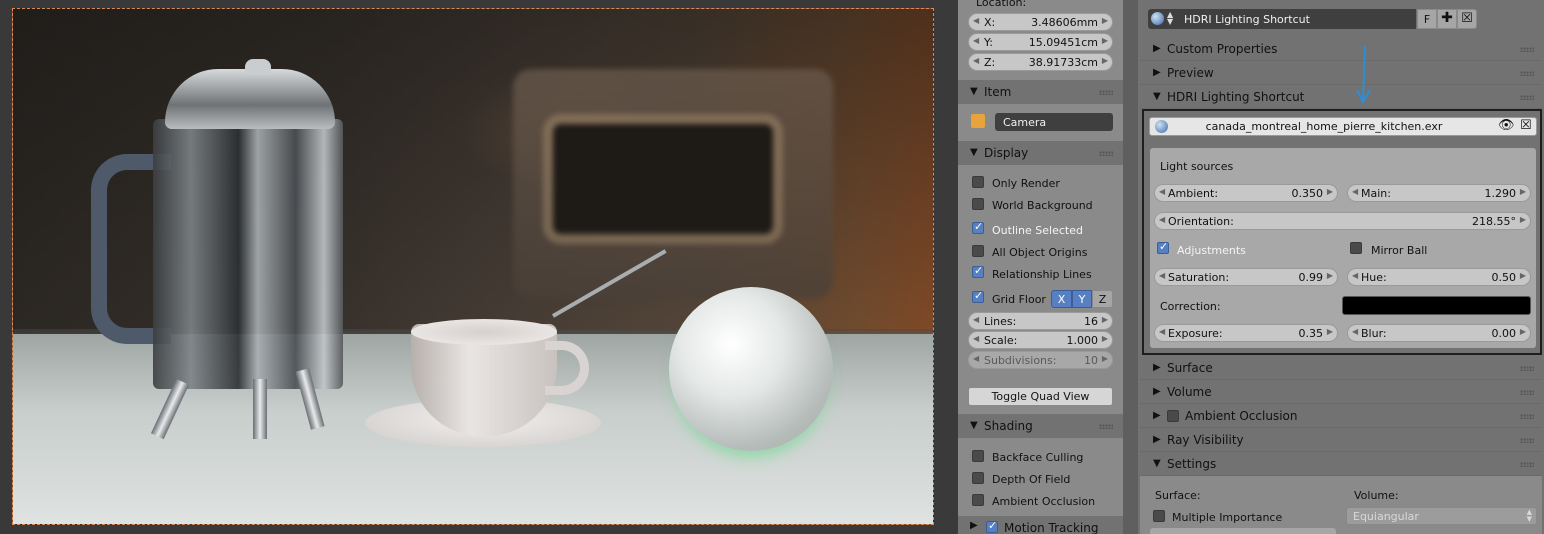 The height and width of the screenshot is (534, 1544). What do you see at coordinates (1341, 416) in the screenshot?
I see `ambient-occlusion-section: ▶ Ambient Occlusion` at bounding box center [1341, 416].